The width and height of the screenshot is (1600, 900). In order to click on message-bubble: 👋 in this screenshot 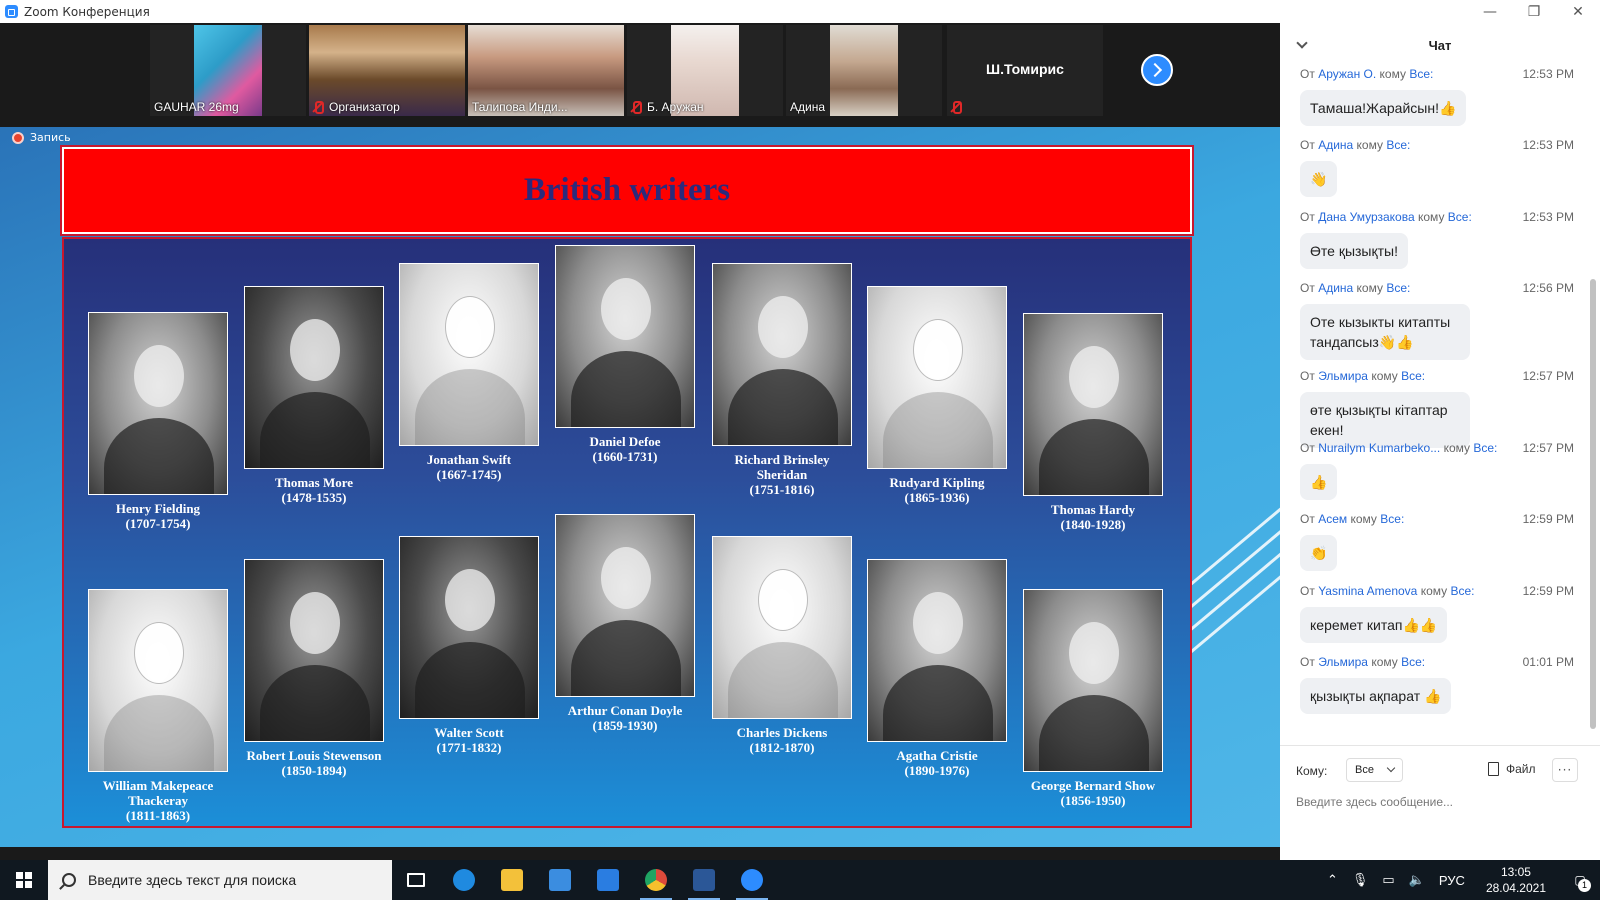, I will do `click(1319, 179)`.